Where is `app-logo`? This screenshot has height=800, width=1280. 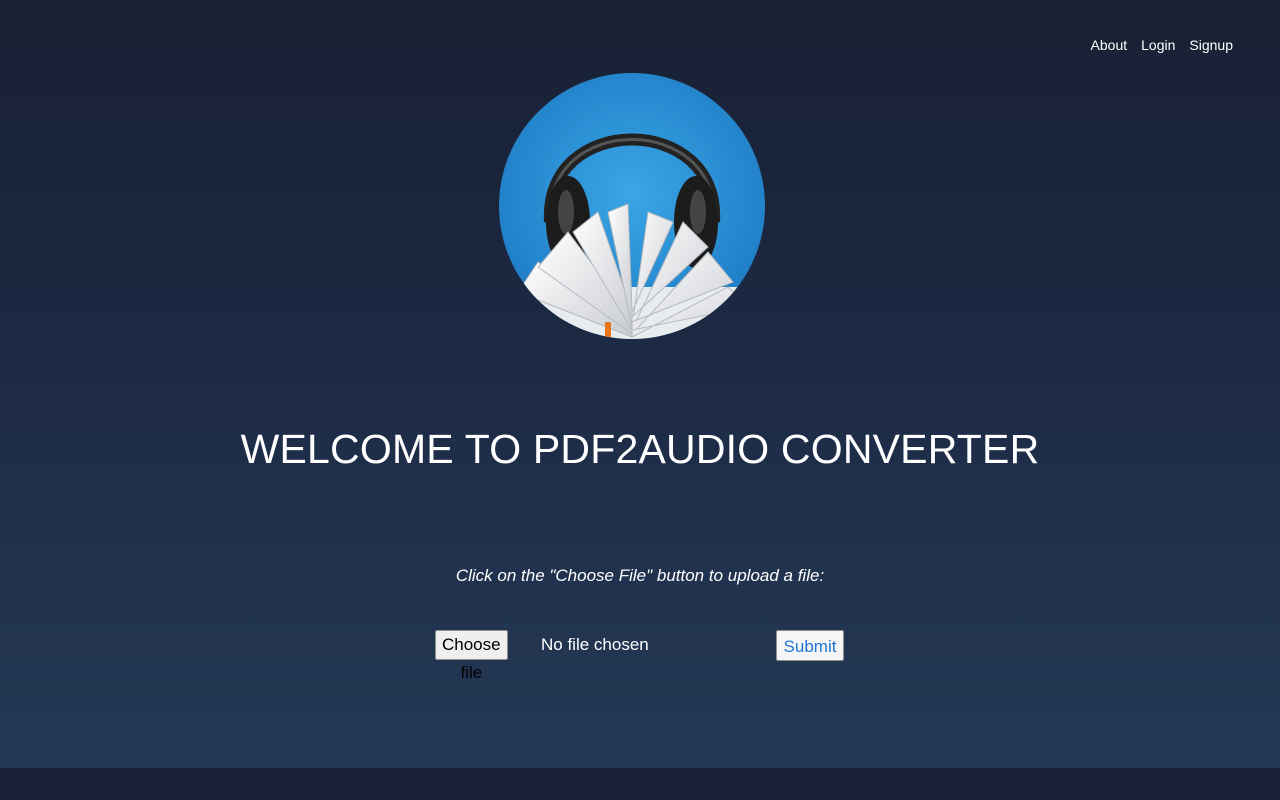 app-logo is located at coordinates (632, 206).